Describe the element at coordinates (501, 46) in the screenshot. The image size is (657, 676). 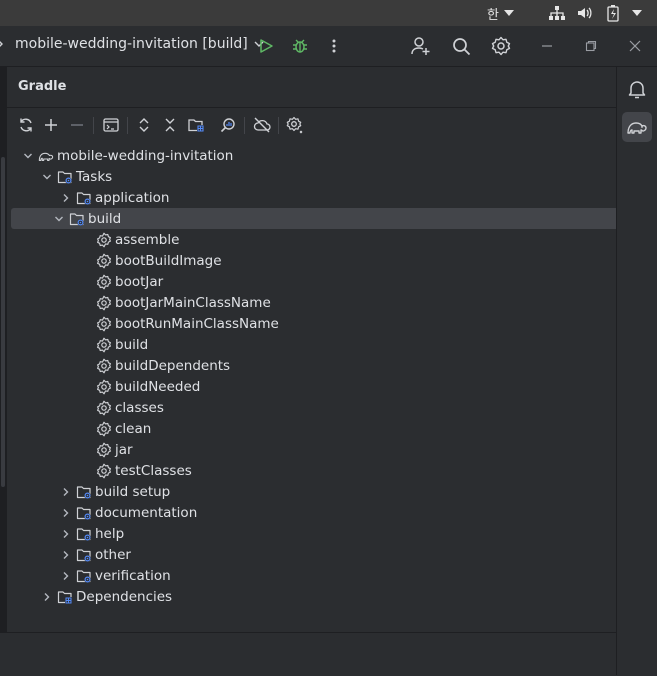
I see `settings-gear-icon` at that location.